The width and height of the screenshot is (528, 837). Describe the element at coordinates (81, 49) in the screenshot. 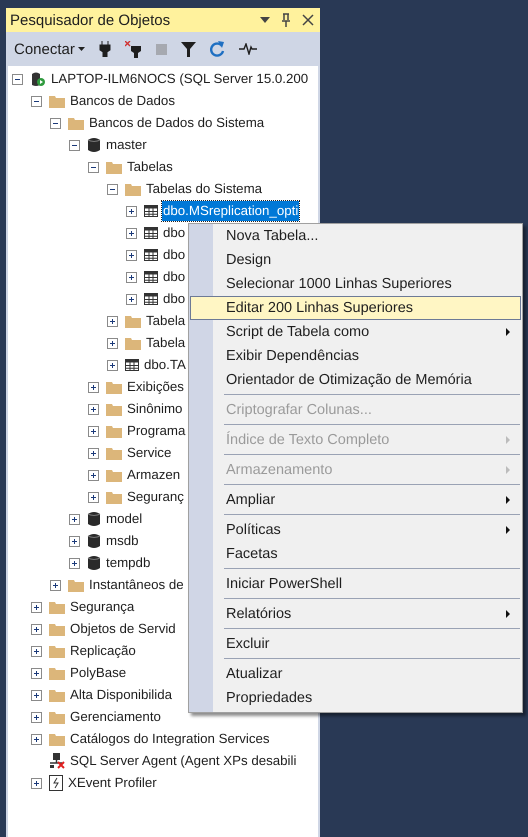

I see `caret-icon` at that location.